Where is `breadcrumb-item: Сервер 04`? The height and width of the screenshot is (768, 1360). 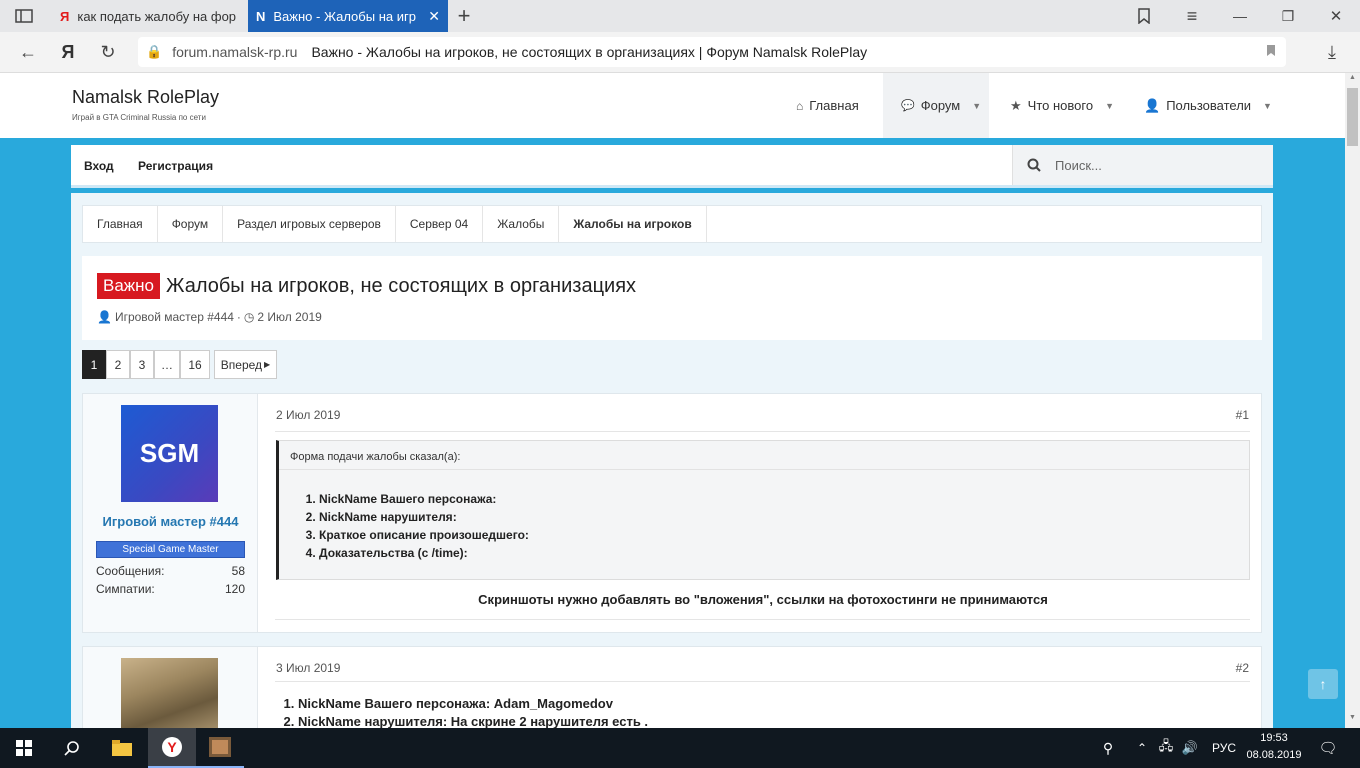
breadcrumb-item: Сервер 04 is located at coordinates (440, 224).